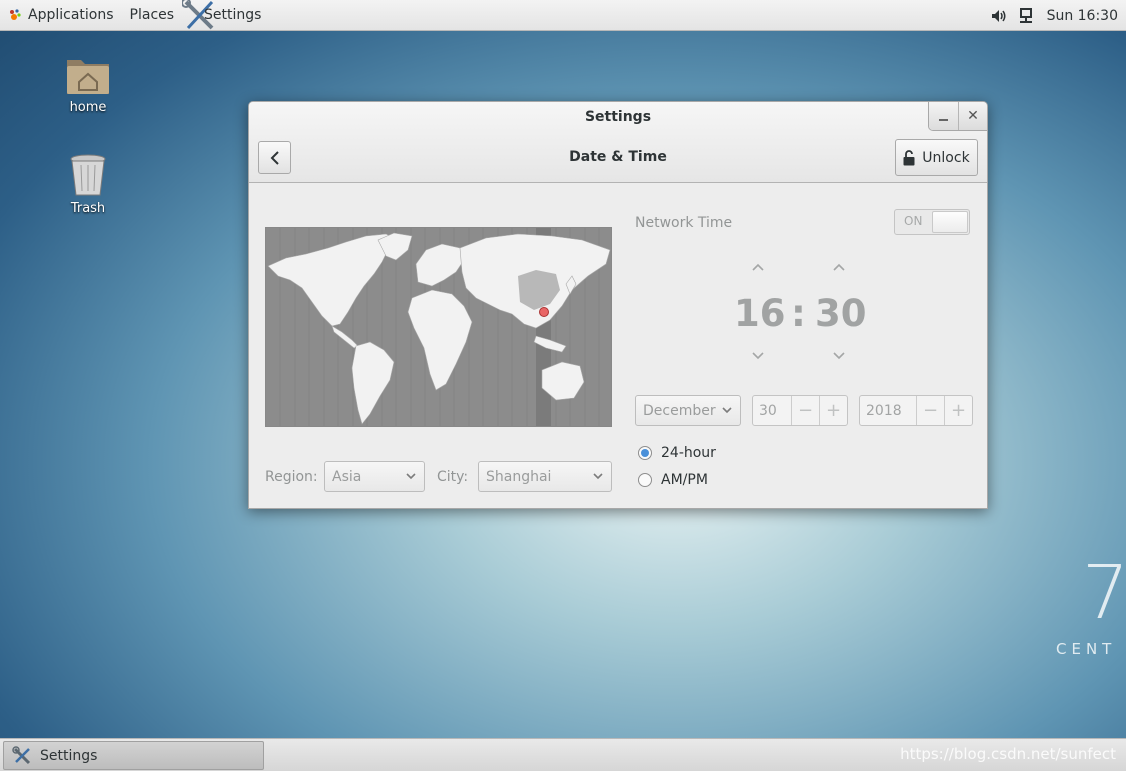 The image size is (1126, 771). I want to click on year-value: 2018, so click(888, 410).